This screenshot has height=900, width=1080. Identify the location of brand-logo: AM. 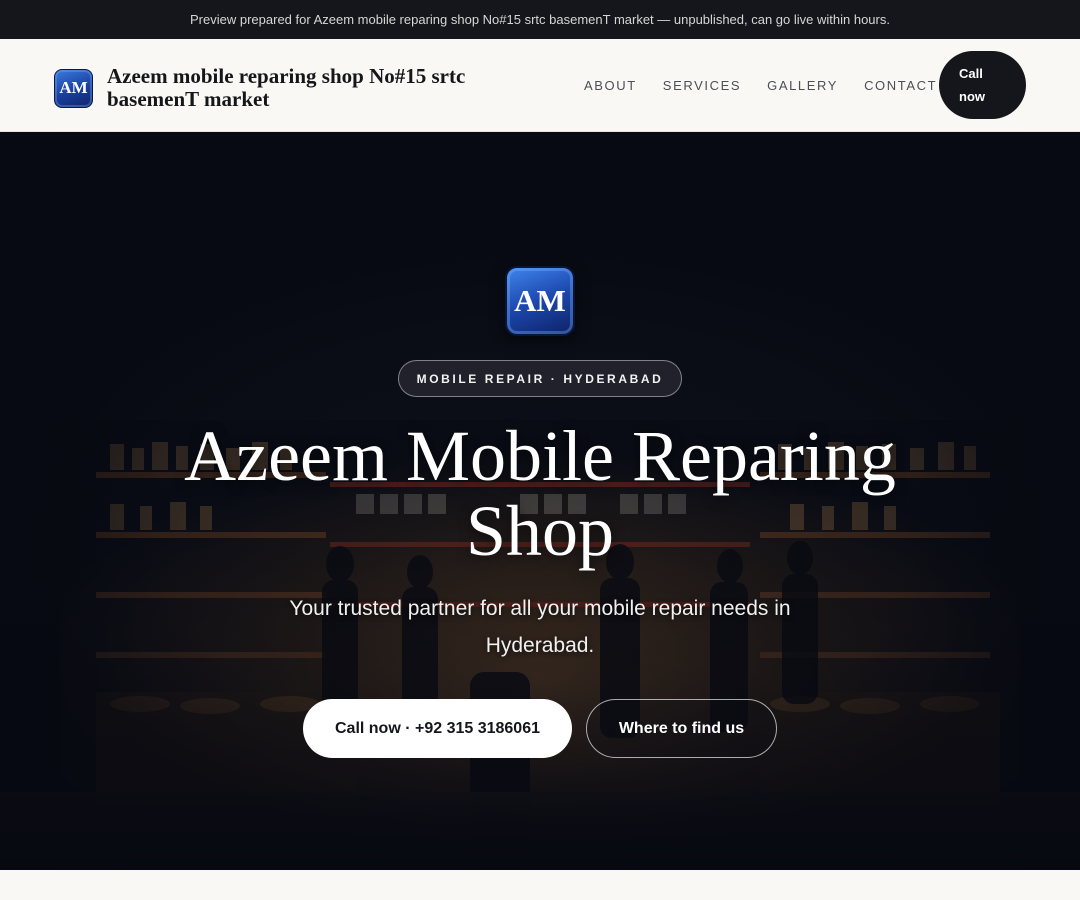
(73, 88).